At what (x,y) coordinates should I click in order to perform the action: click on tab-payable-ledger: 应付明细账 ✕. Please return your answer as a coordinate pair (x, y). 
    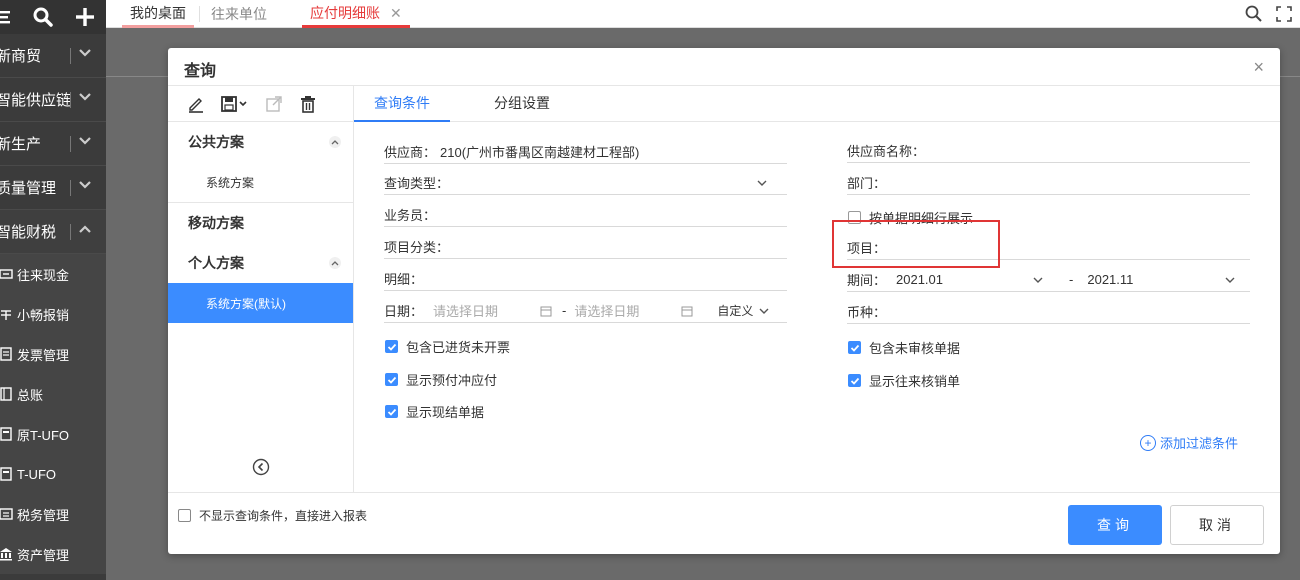
    Looking at the image, I should click on (356, 14).